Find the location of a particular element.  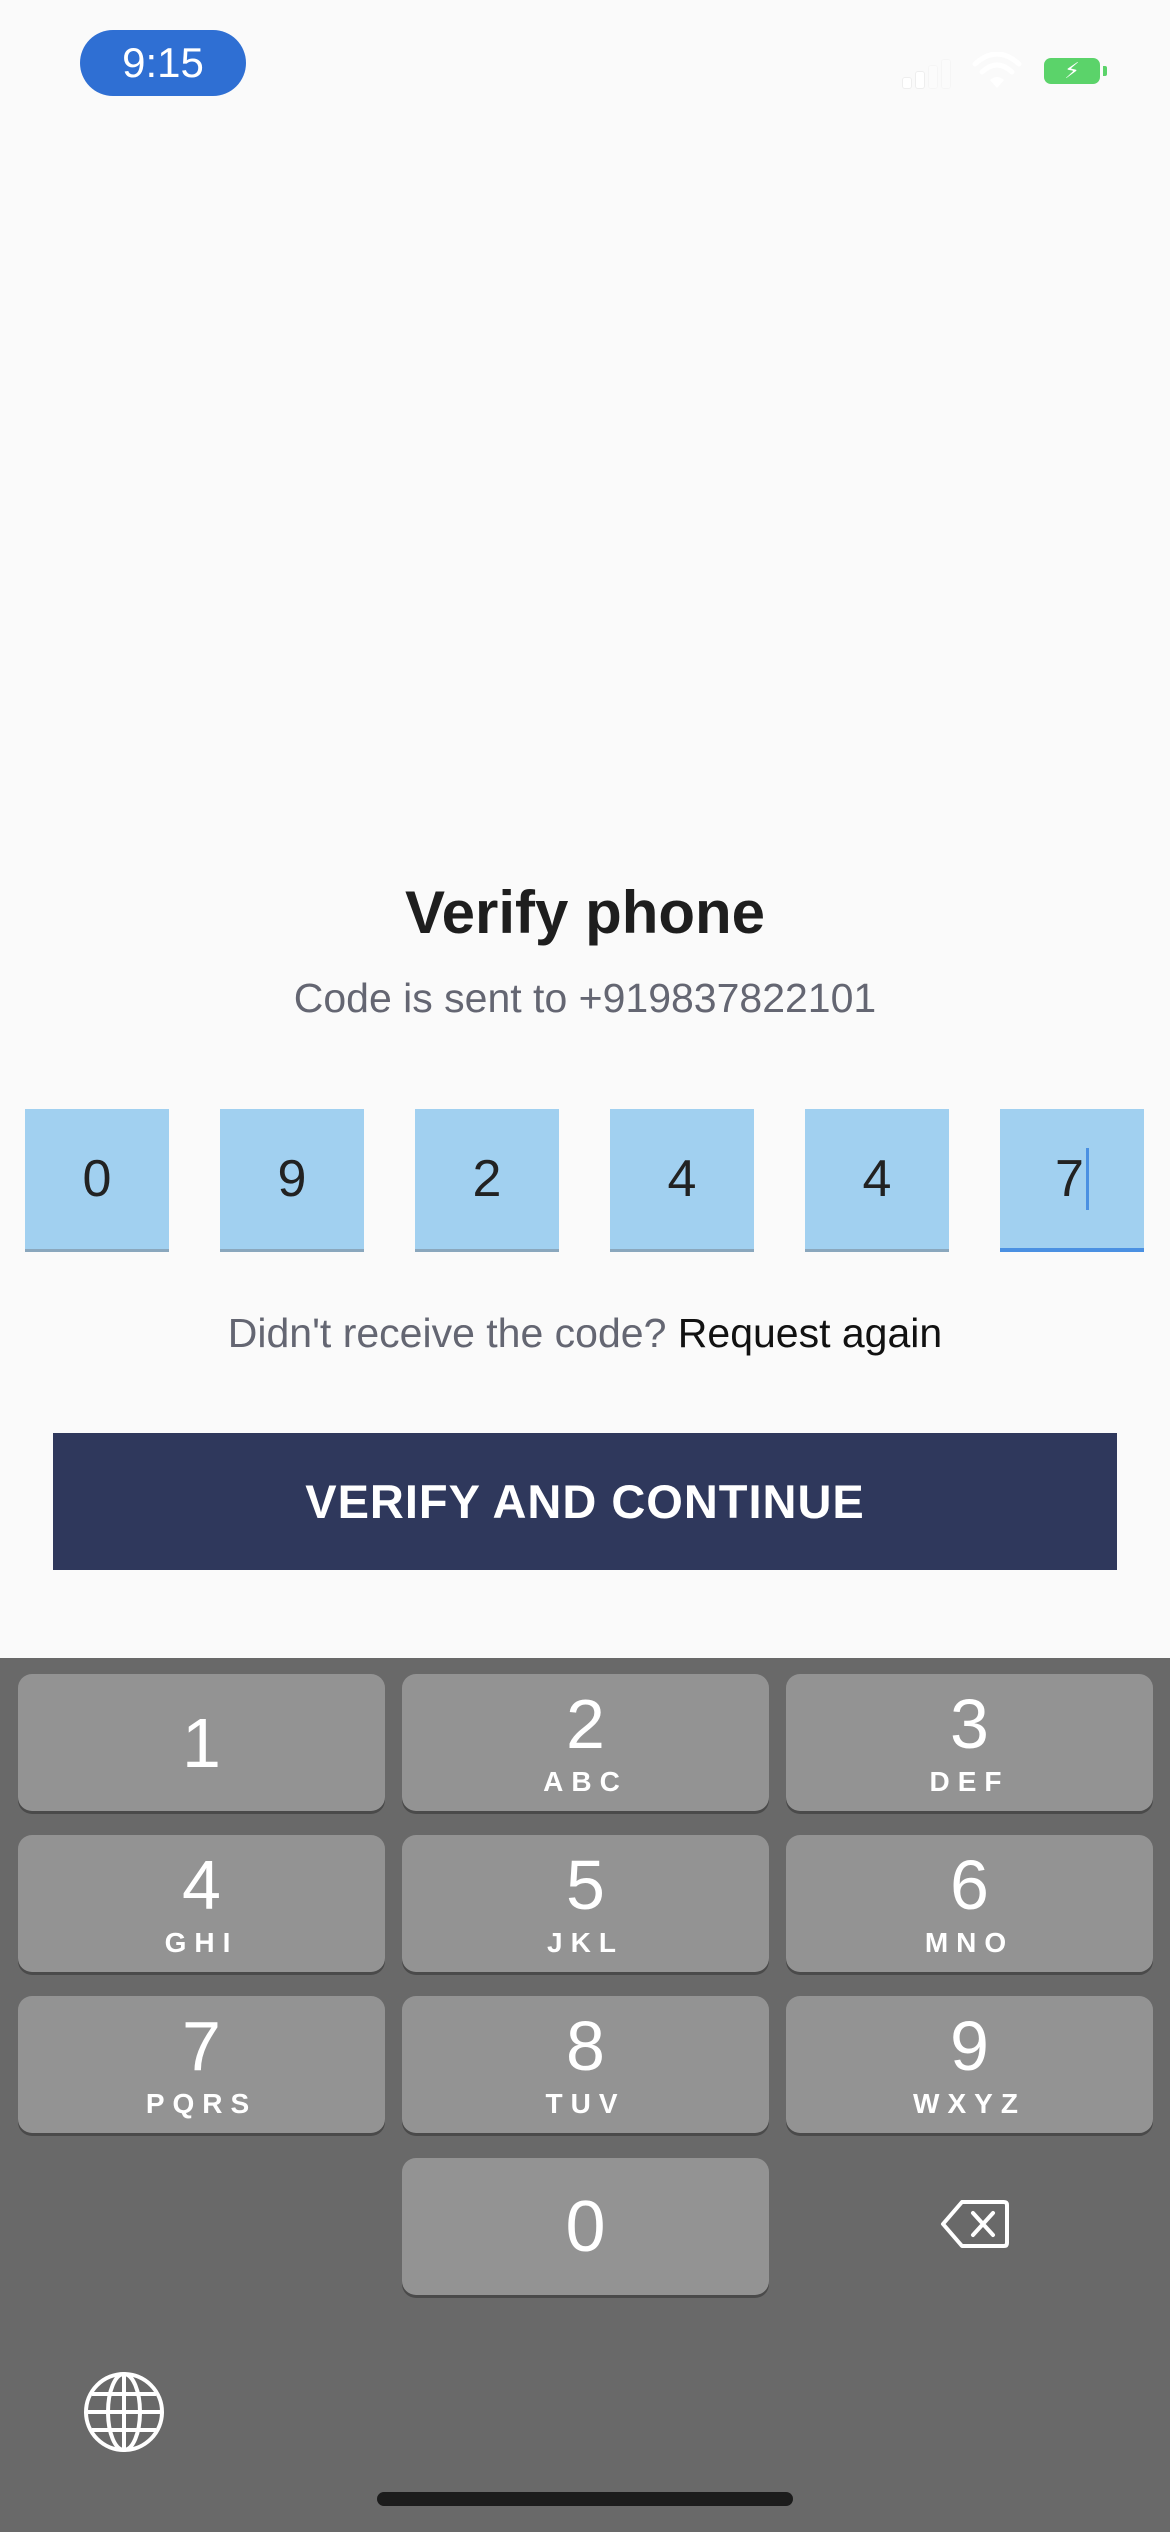

key-letters: GHI is located at coordinates (201, 1942).